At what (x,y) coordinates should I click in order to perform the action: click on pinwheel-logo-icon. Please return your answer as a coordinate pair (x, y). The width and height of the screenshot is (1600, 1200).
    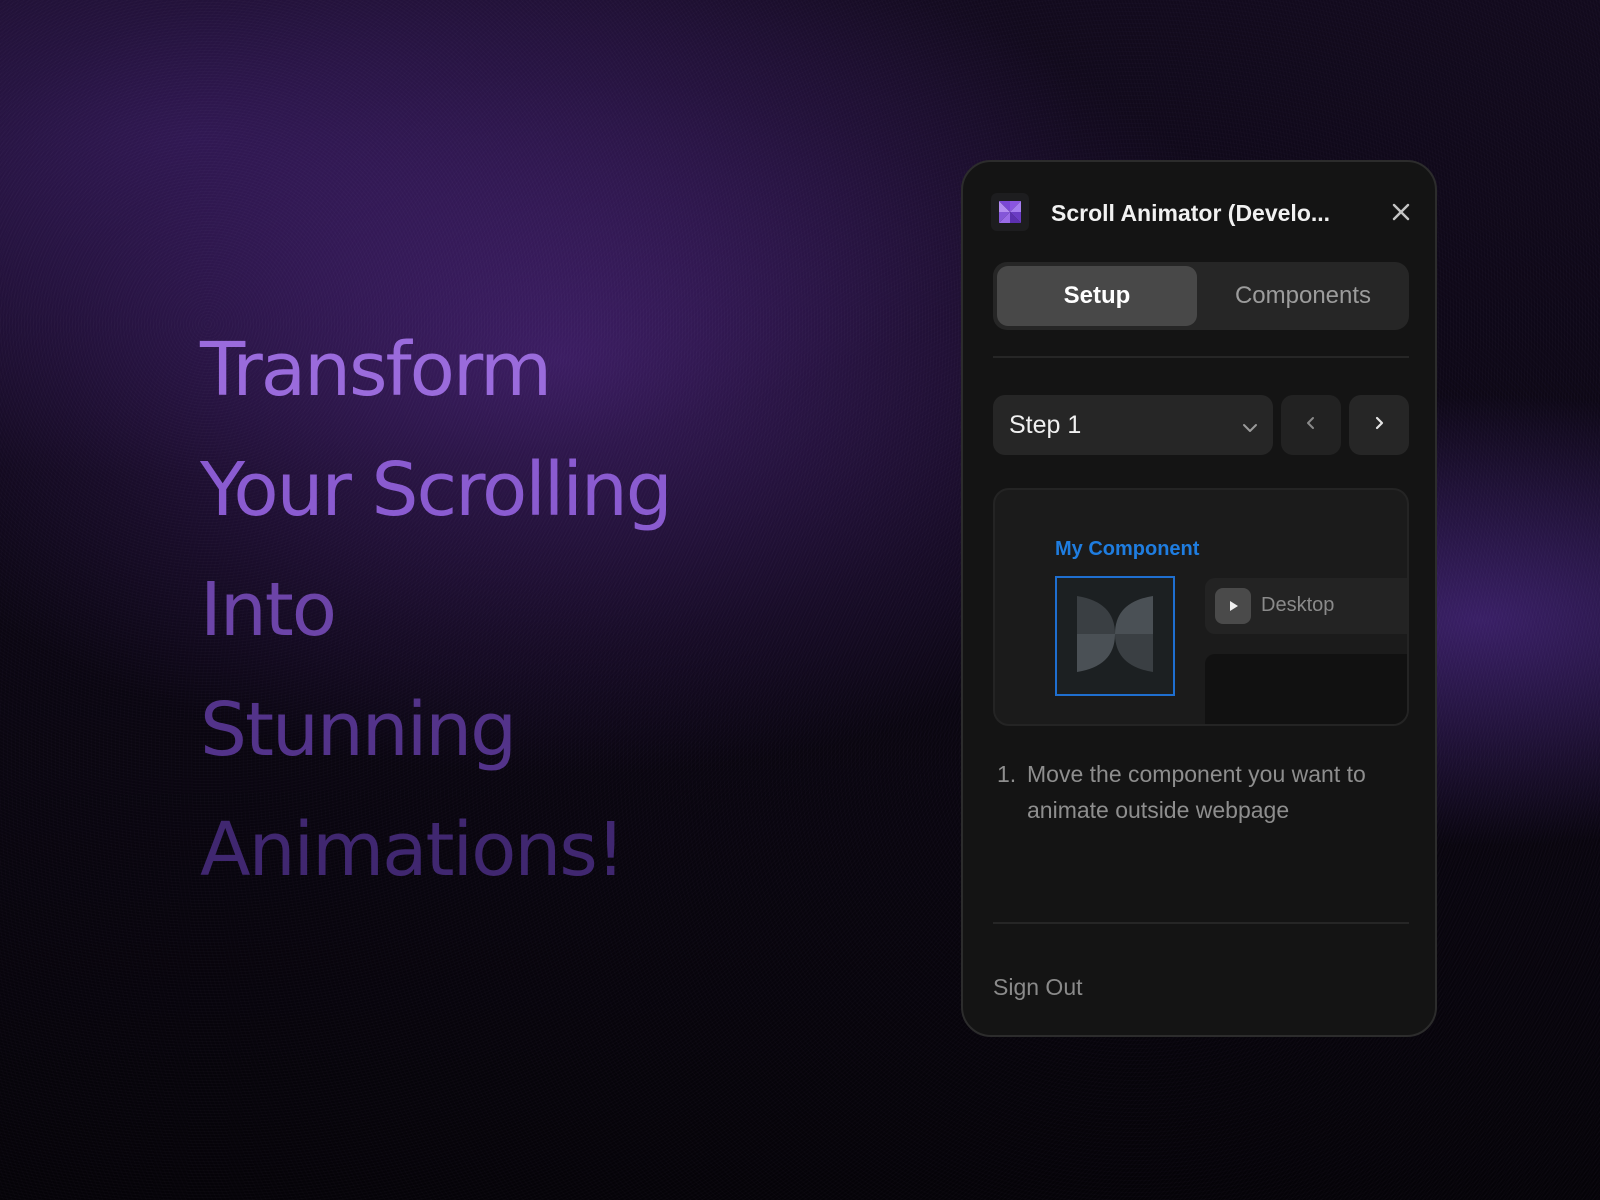
    Looking at the image, I should click on (1010, 212).